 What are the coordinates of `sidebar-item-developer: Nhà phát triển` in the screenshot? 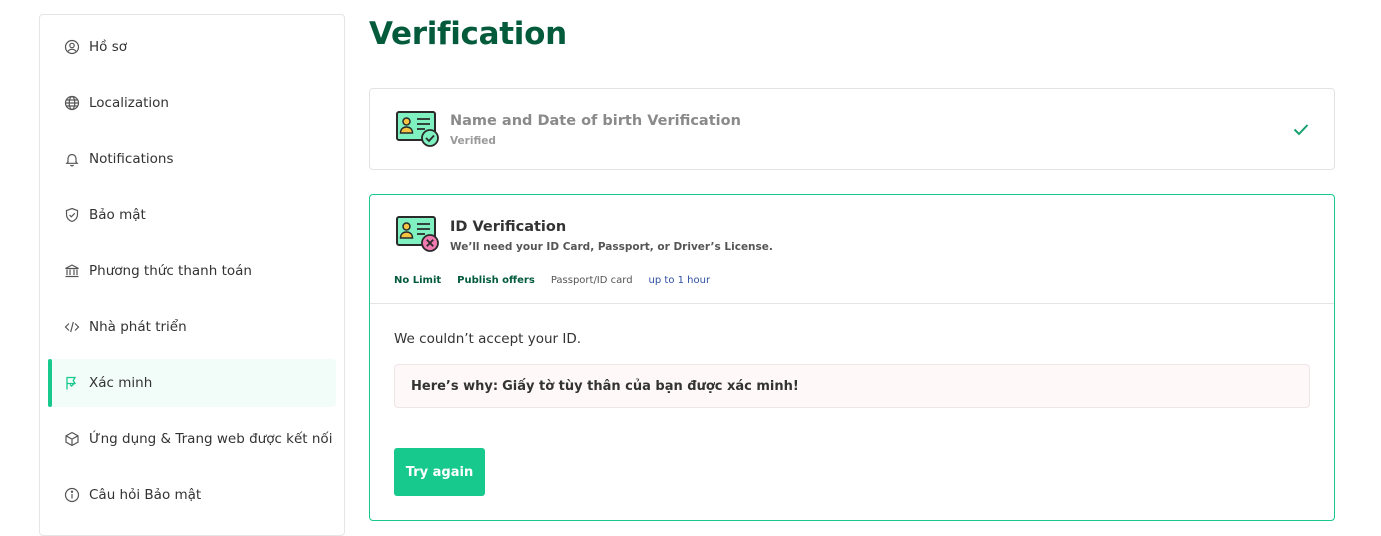 It's located at (192, 327).